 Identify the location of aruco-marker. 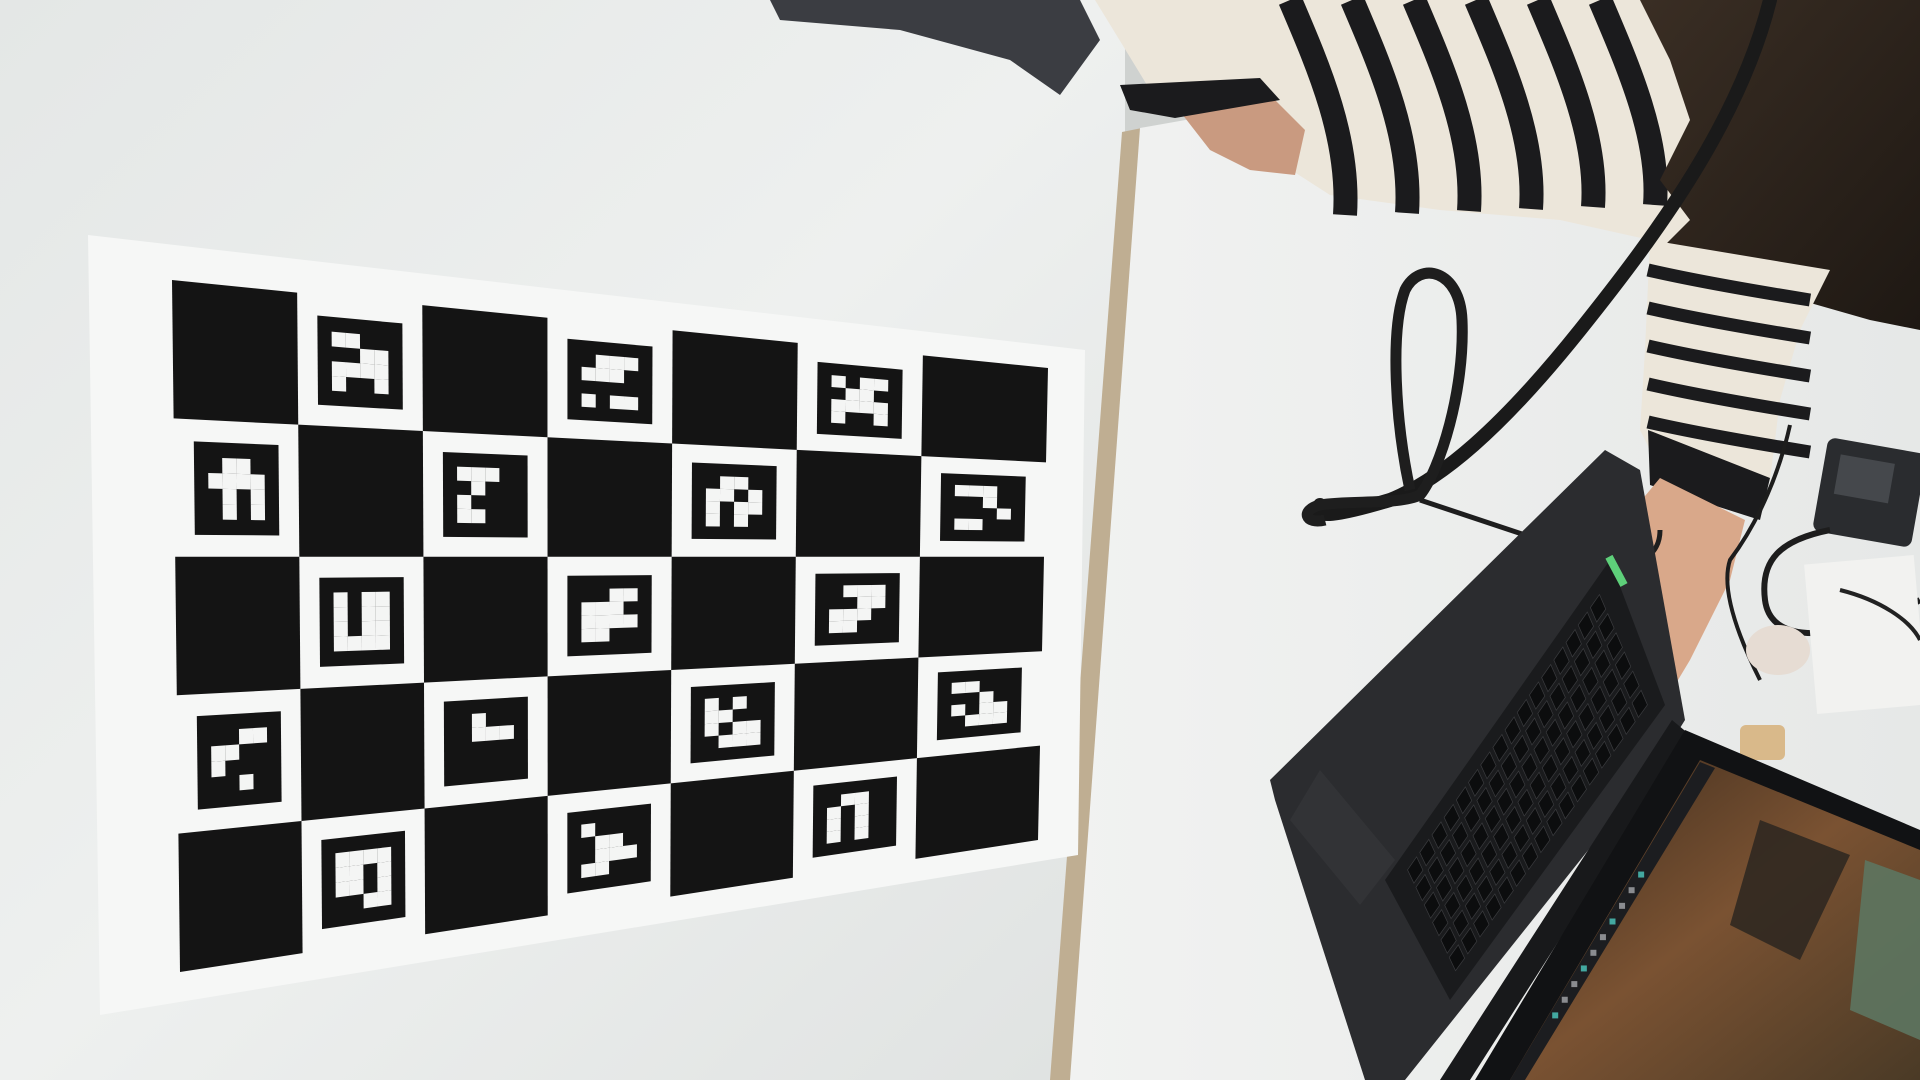
(360, 362).